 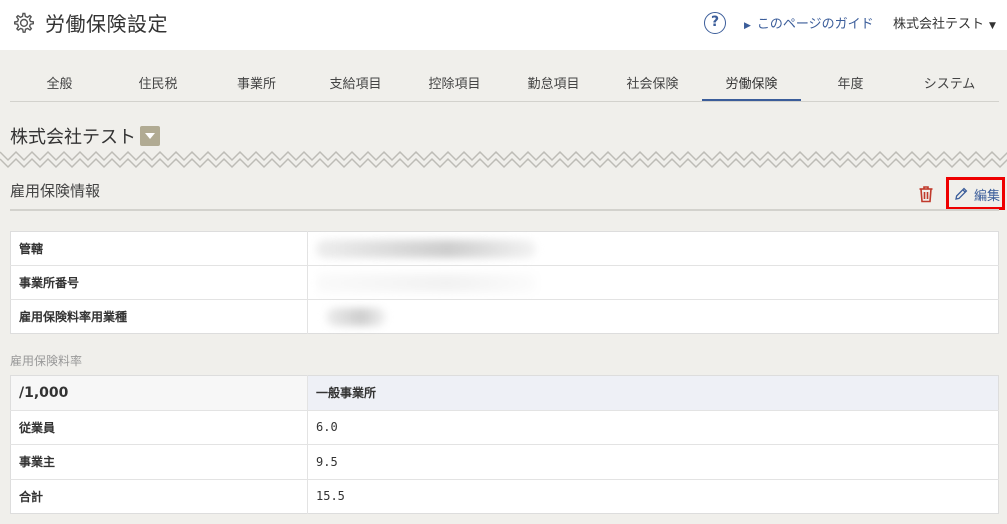 What do you see at coordinates (159, 427) in the screenshot?
I see `employee-rate-label: 従業員` at bounding box center [159, 427].